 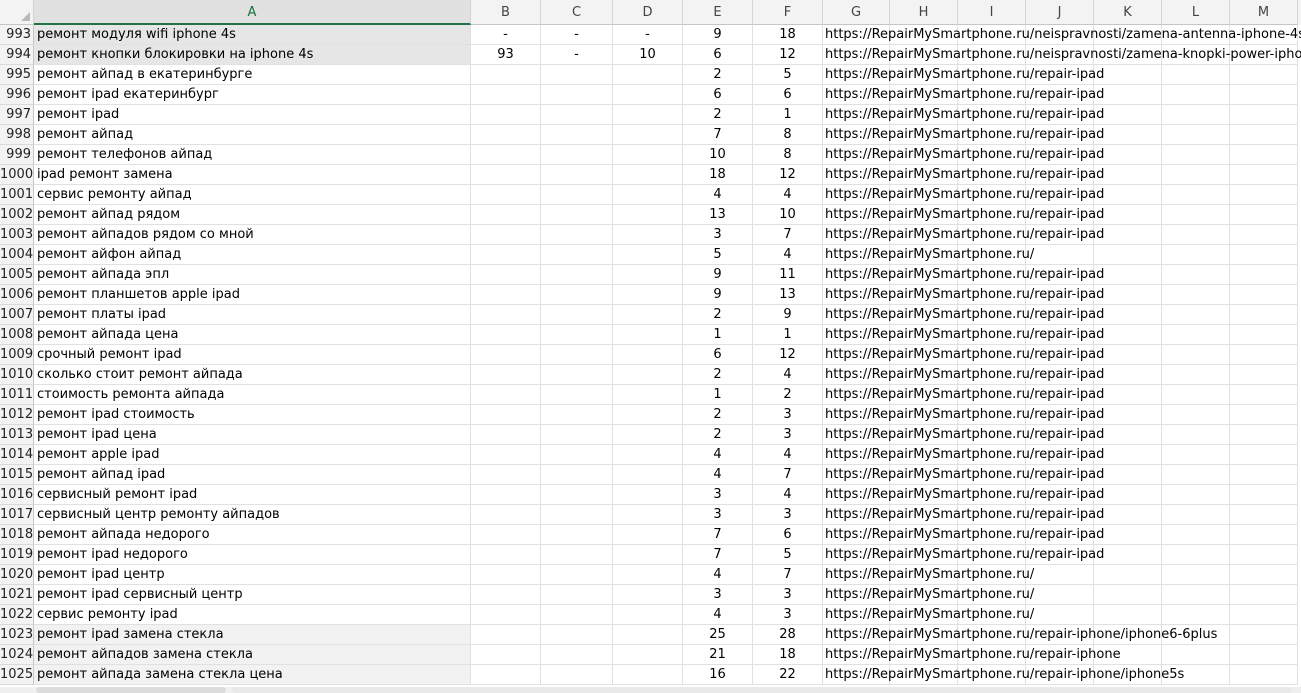 I want to click on cell-b: 93, so click(x=506, y=55).